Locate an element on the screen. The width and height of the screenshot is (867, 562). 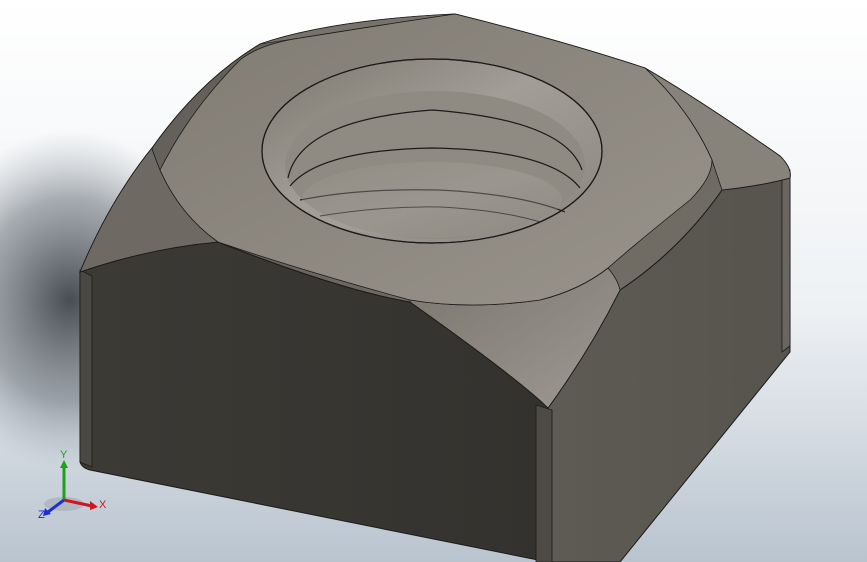
y-axis-arrow is located at coordinates (64, 464).